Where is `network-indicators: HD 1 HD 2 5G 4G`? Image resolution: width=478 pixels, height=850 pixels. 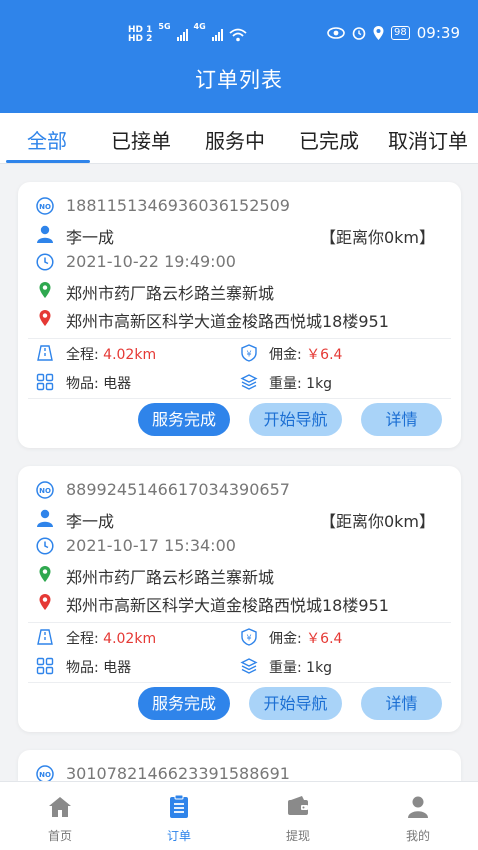
network-indicators: HD 1 HD 2 5G 4G is located at coordinates (187, 35).